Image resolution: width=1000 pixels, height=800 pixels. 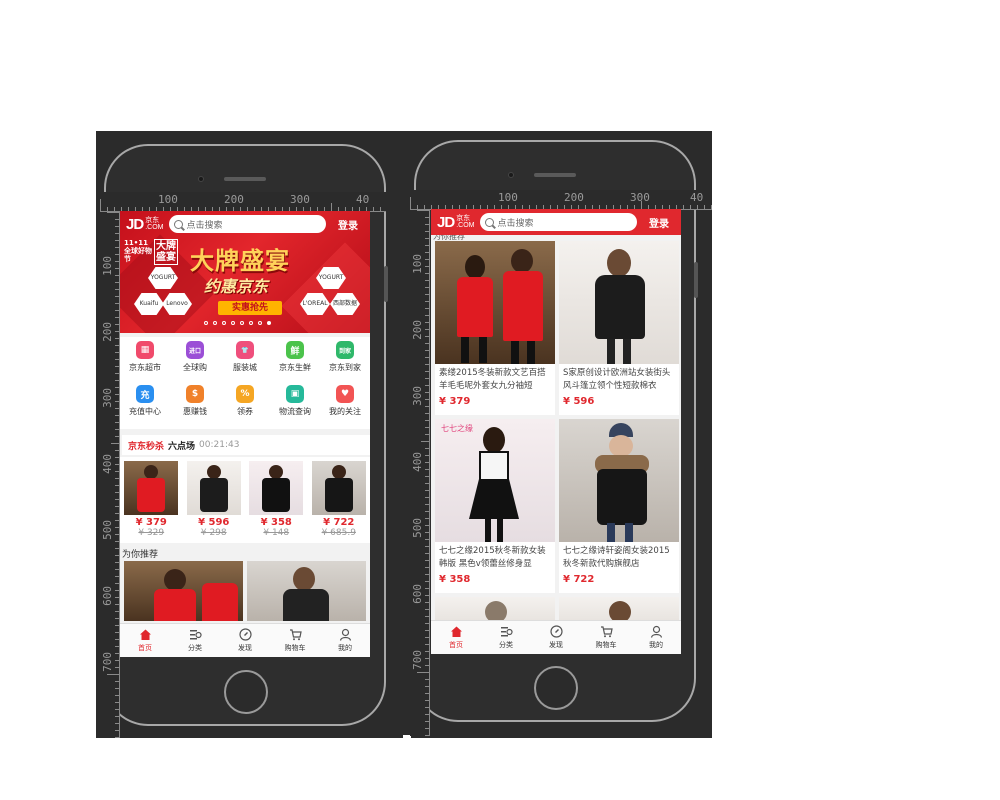 What do you see at coordinates (145, 394) in the screenshot?
I see `shortcut-icon: 充` at bounding box center [145, 394].